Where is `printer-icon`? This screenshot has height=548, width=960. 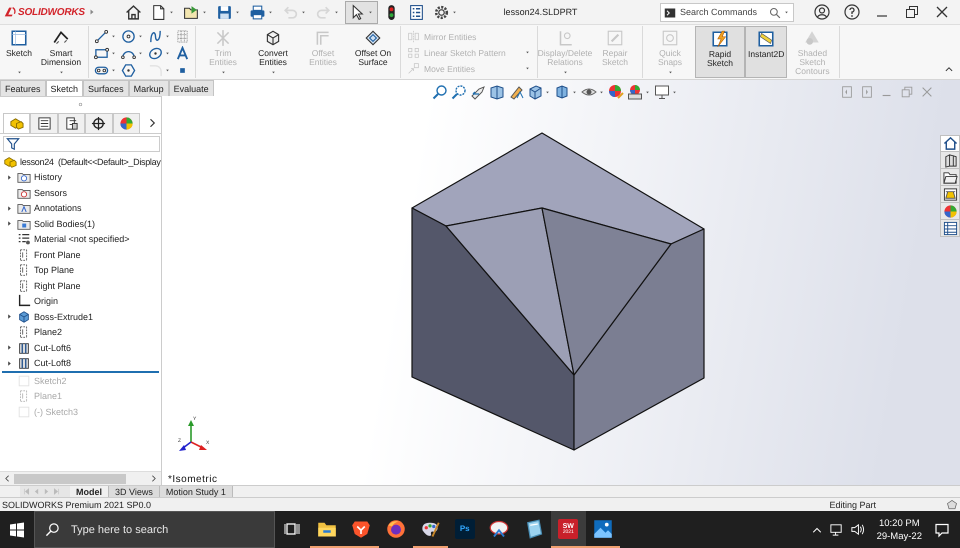 printer-icon is located at coordinates (257, 12).